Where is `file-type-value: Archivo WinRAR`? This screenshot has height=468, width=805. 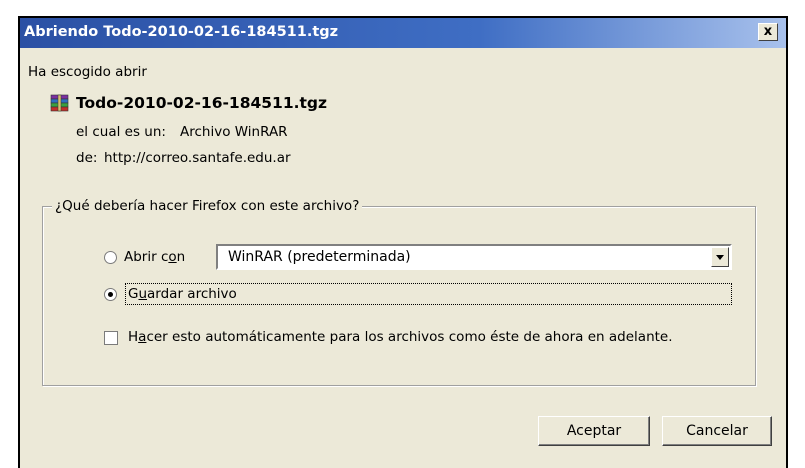
file-type-value: Archivo WinRAR is located at coordinates (234, 132).